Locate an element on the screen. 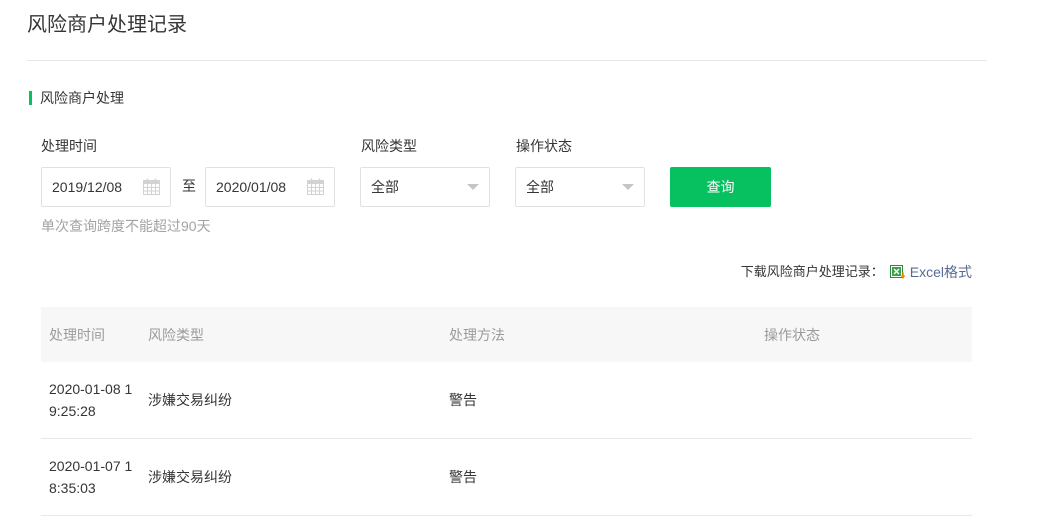  download-bar: 下载风险商户处理记录： Excel格式 is located at coordinates (856, 272).